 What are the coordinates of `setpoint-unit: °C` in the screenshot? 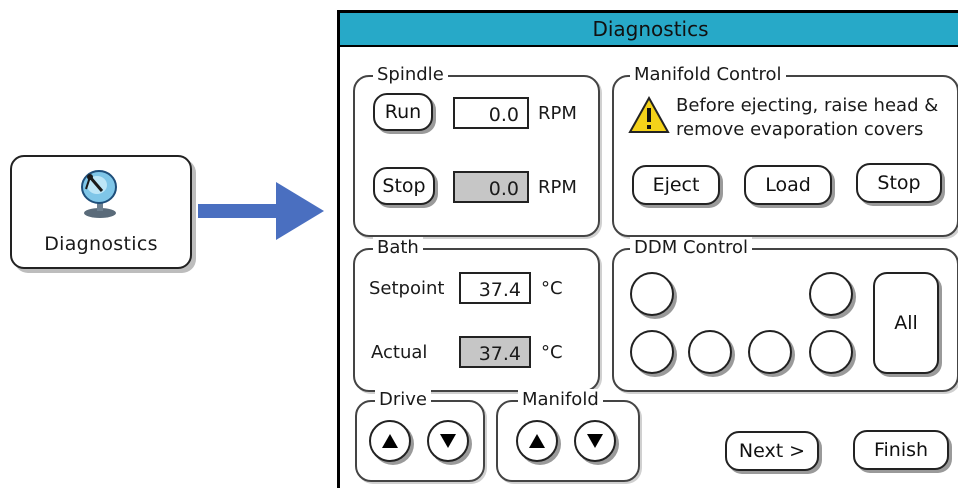 It's located at (552, 288).